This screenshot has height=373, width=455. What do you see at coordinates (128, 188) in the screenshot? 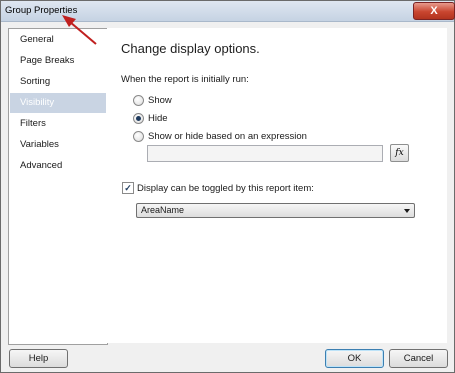
I see `toggle-checkbox: ✓` at bounding box center [128, 188].